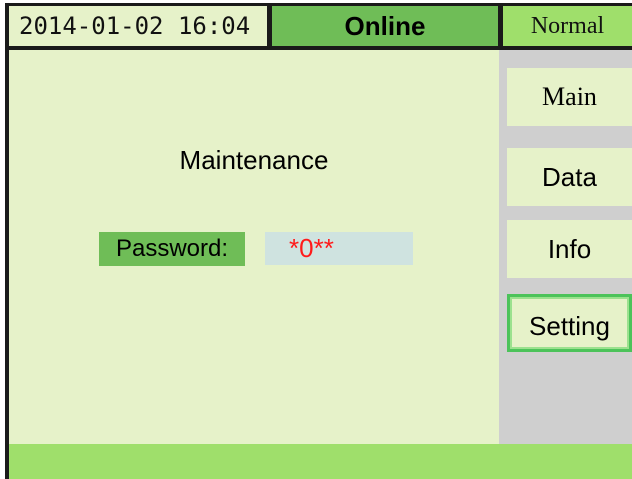  Describe the element at coordinates (138, 26) in the screenshot. I see `datetime-display: 2014-01-02 16:04` at that location.